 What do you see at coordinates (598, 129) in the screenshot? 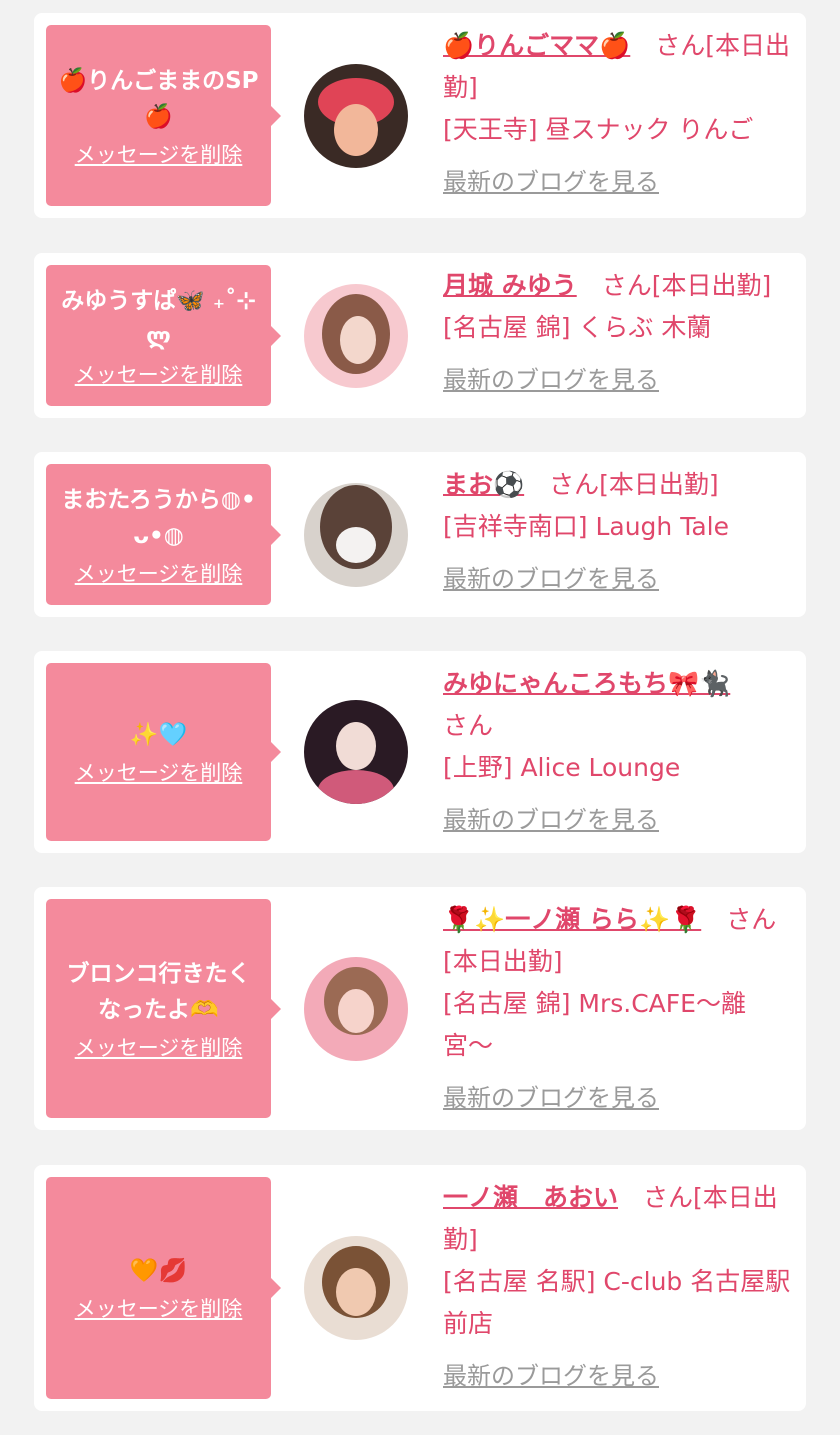
I see `shop-name: [天王寺] 昼スナック りんご` at bounding box center [598, 129].